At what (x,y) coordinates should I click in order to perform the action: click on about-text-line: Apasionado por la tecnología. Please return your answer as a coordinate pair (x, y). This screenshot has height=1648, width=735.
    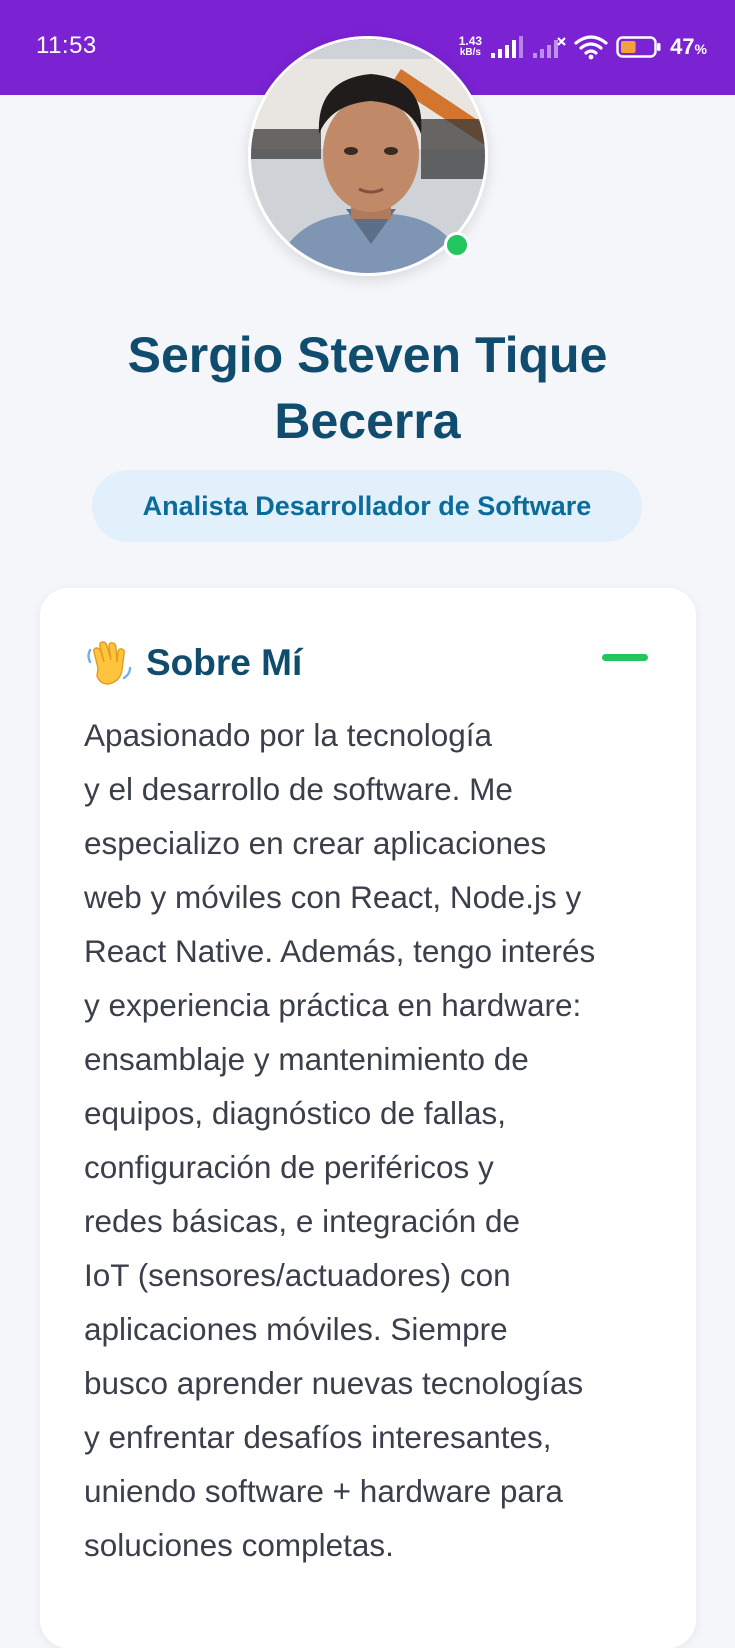
    Looking at the image, I should click on (288, 735).